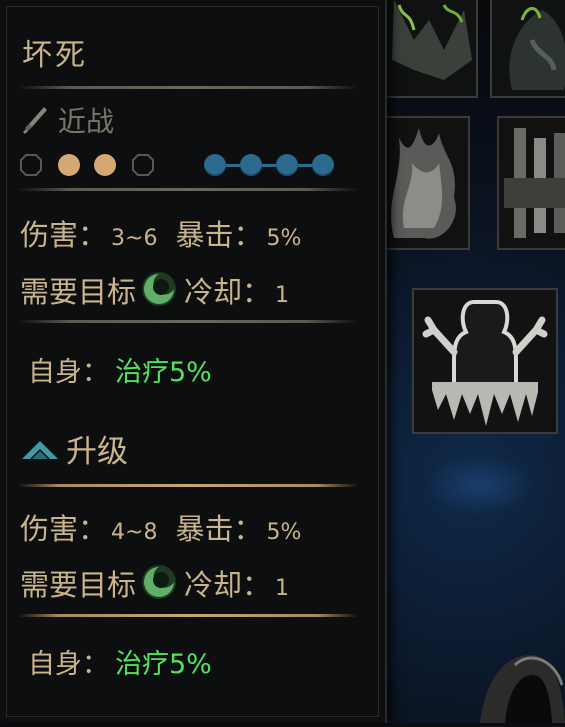 Image resolution: width=565 pixels, height=727 pixels. What do you see at coordinates (282, 588) in the screenshot?
I see `upgrade-cooldown-value: 1` at bounding box center [282, 588].